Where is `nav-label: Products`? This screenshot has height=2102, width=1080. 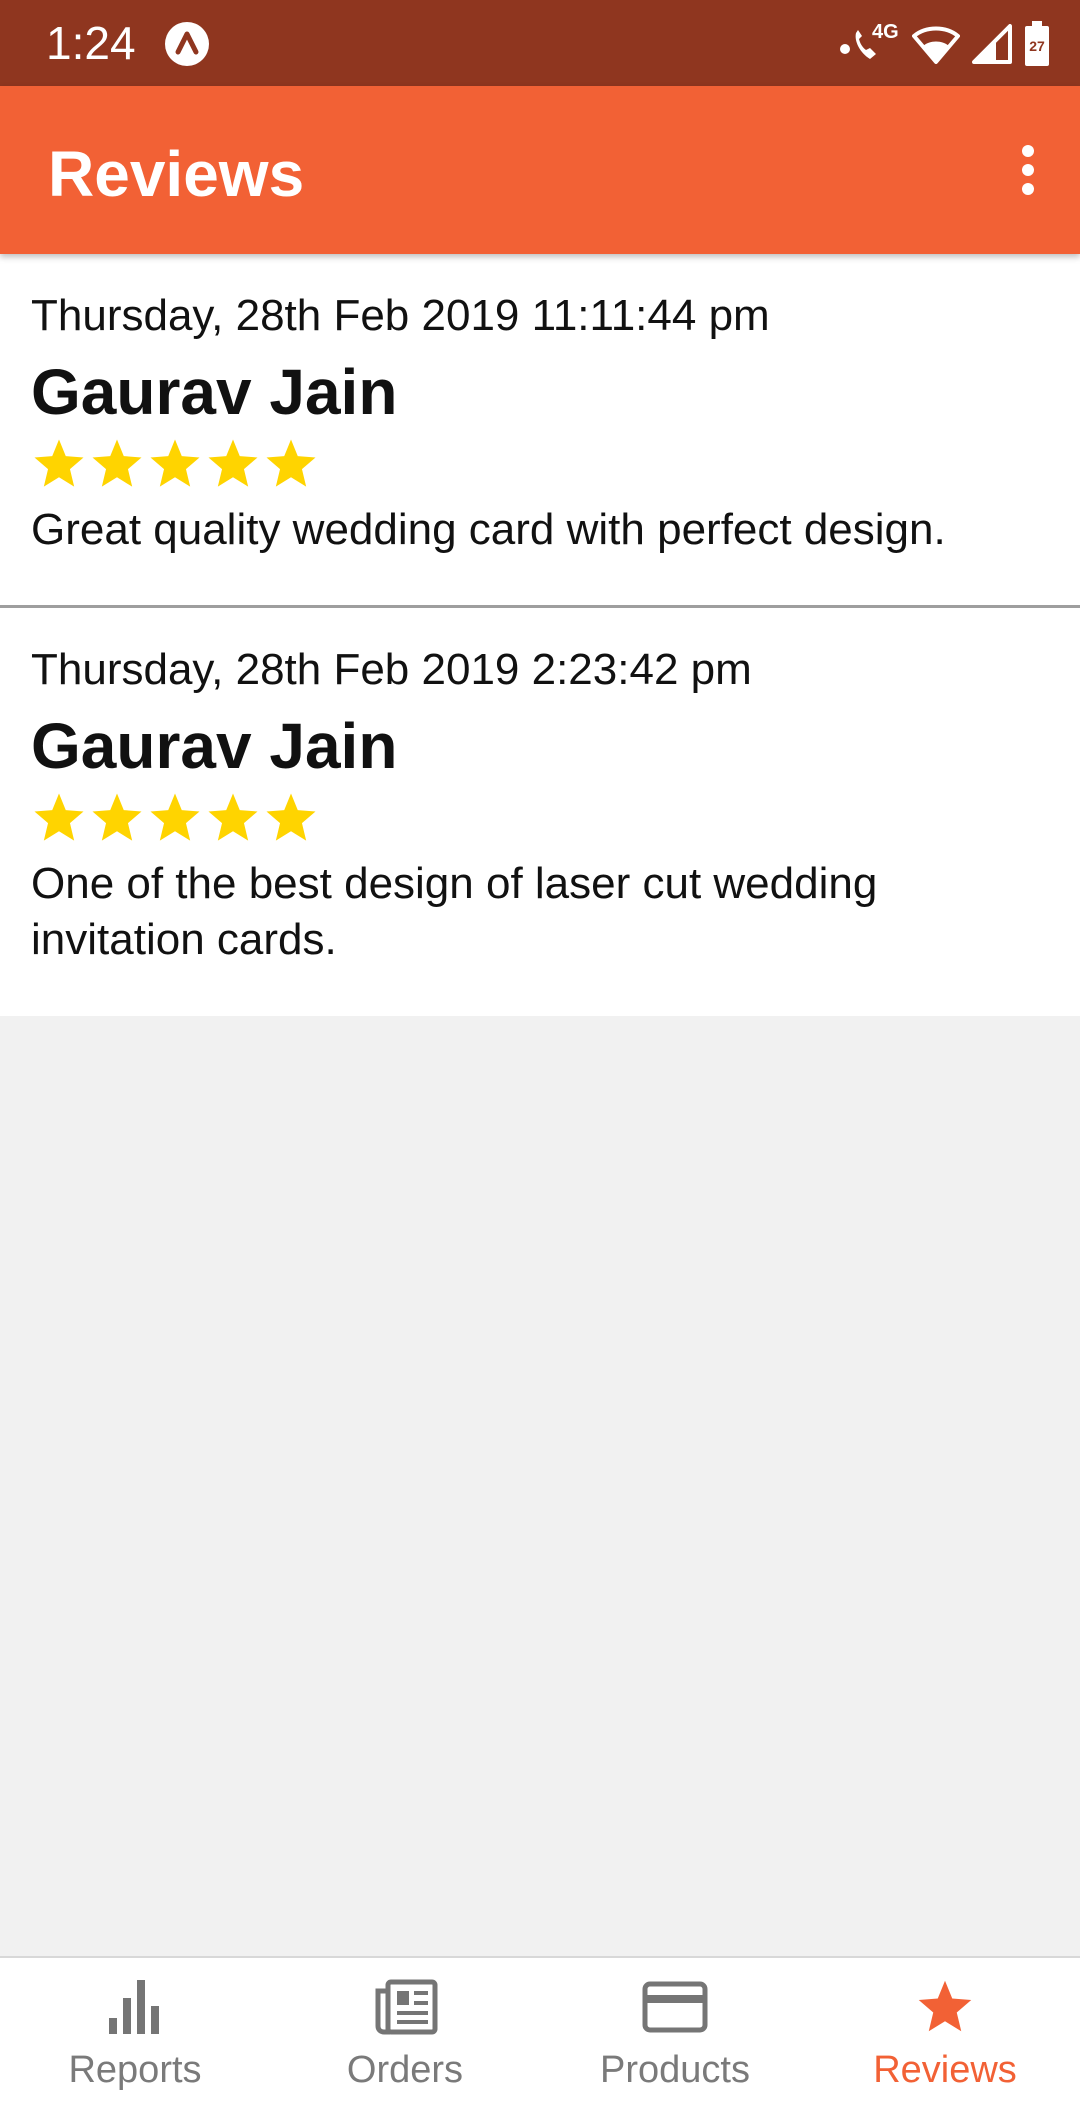
nav-label: Products is located at coordinates (675, 2070).